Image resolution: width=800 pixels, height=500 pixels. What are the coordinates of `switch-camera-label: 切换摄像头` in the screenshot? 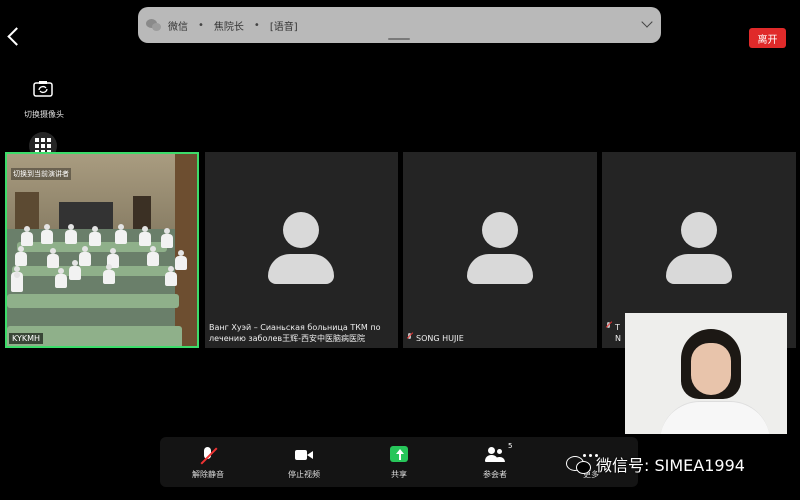 It's located at (44, 114).